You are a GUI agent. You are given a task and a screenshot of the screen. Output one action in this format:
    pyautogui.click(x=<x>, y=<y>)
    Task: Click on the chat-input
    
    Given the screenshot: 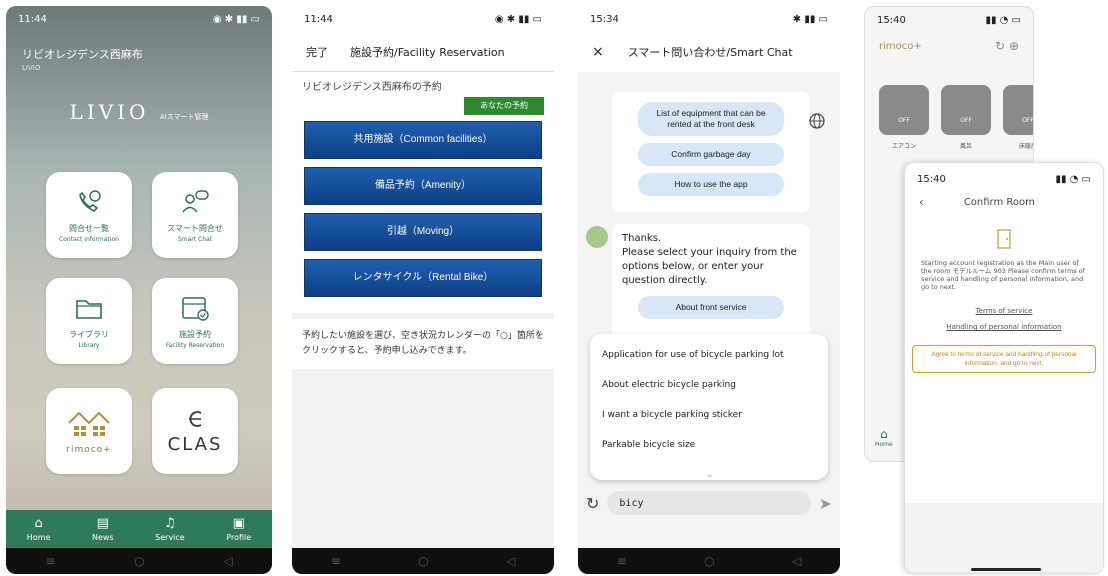 What is the action you would take?
    pyautogui.click(x=709, y=503)
    